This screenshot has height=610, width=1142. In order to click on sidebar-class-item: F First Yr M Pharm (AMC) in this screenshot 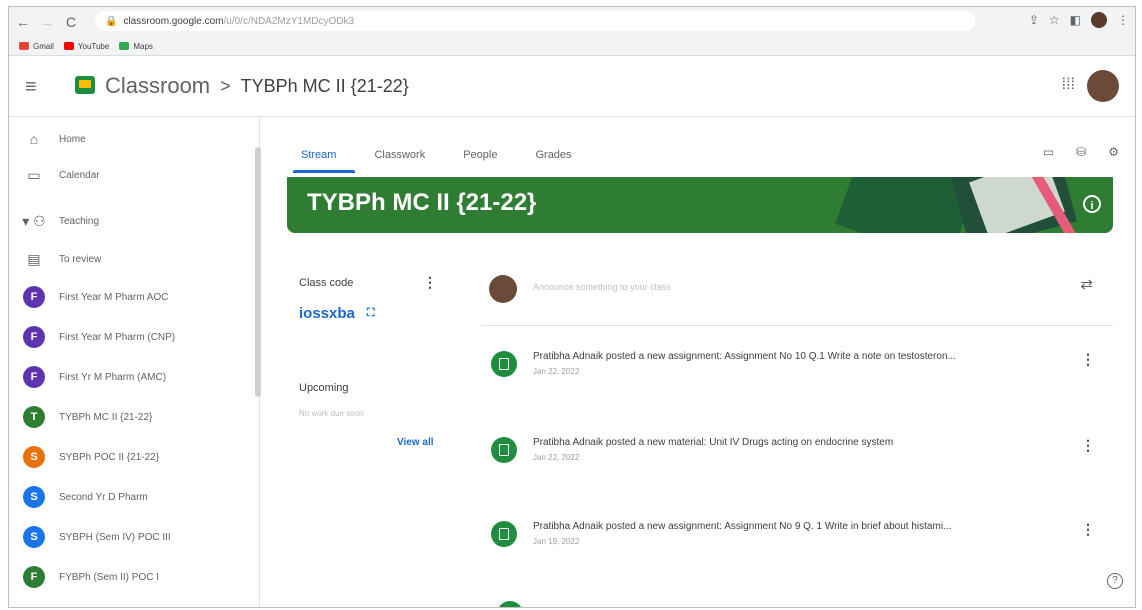, I will do `click(87, 377)`.